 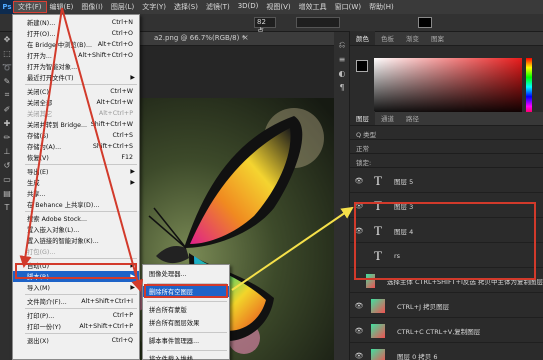 I want to click on layer-row: 👁 CTRL+C CTRL+V,复制图层, so click(x=446, y=331).